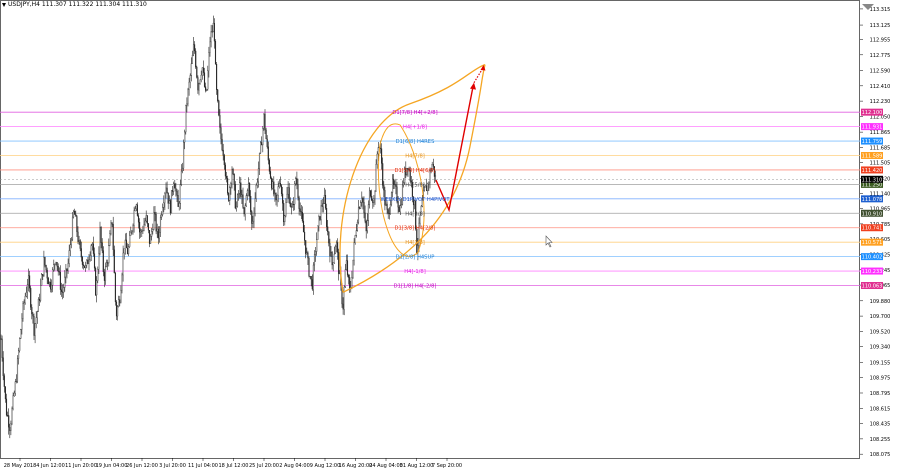 This screenshot has height=470, width=900. What do you see at coordinates (416, 200) in the screenshot?
I see `level-label: WEEKLY D1PIVOT H4PIVOT` at bounding box center [416, 200].